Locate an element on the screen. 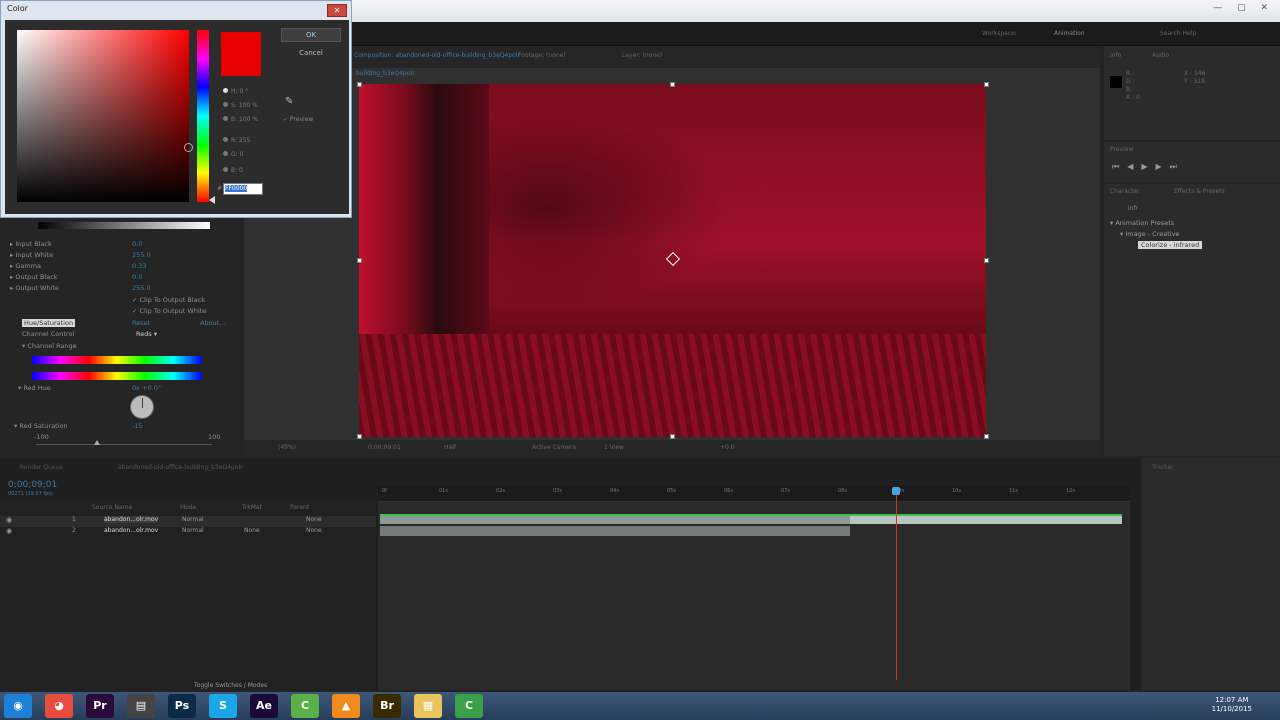 The width and height of the screenshot is (1280, 720). playhead-handle is located at coordinates (896, 491).